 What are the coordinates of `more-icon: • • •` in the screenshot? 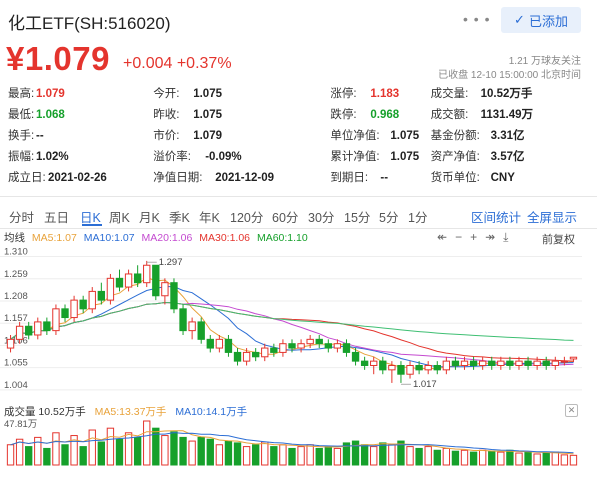 It's located at (476, 19).